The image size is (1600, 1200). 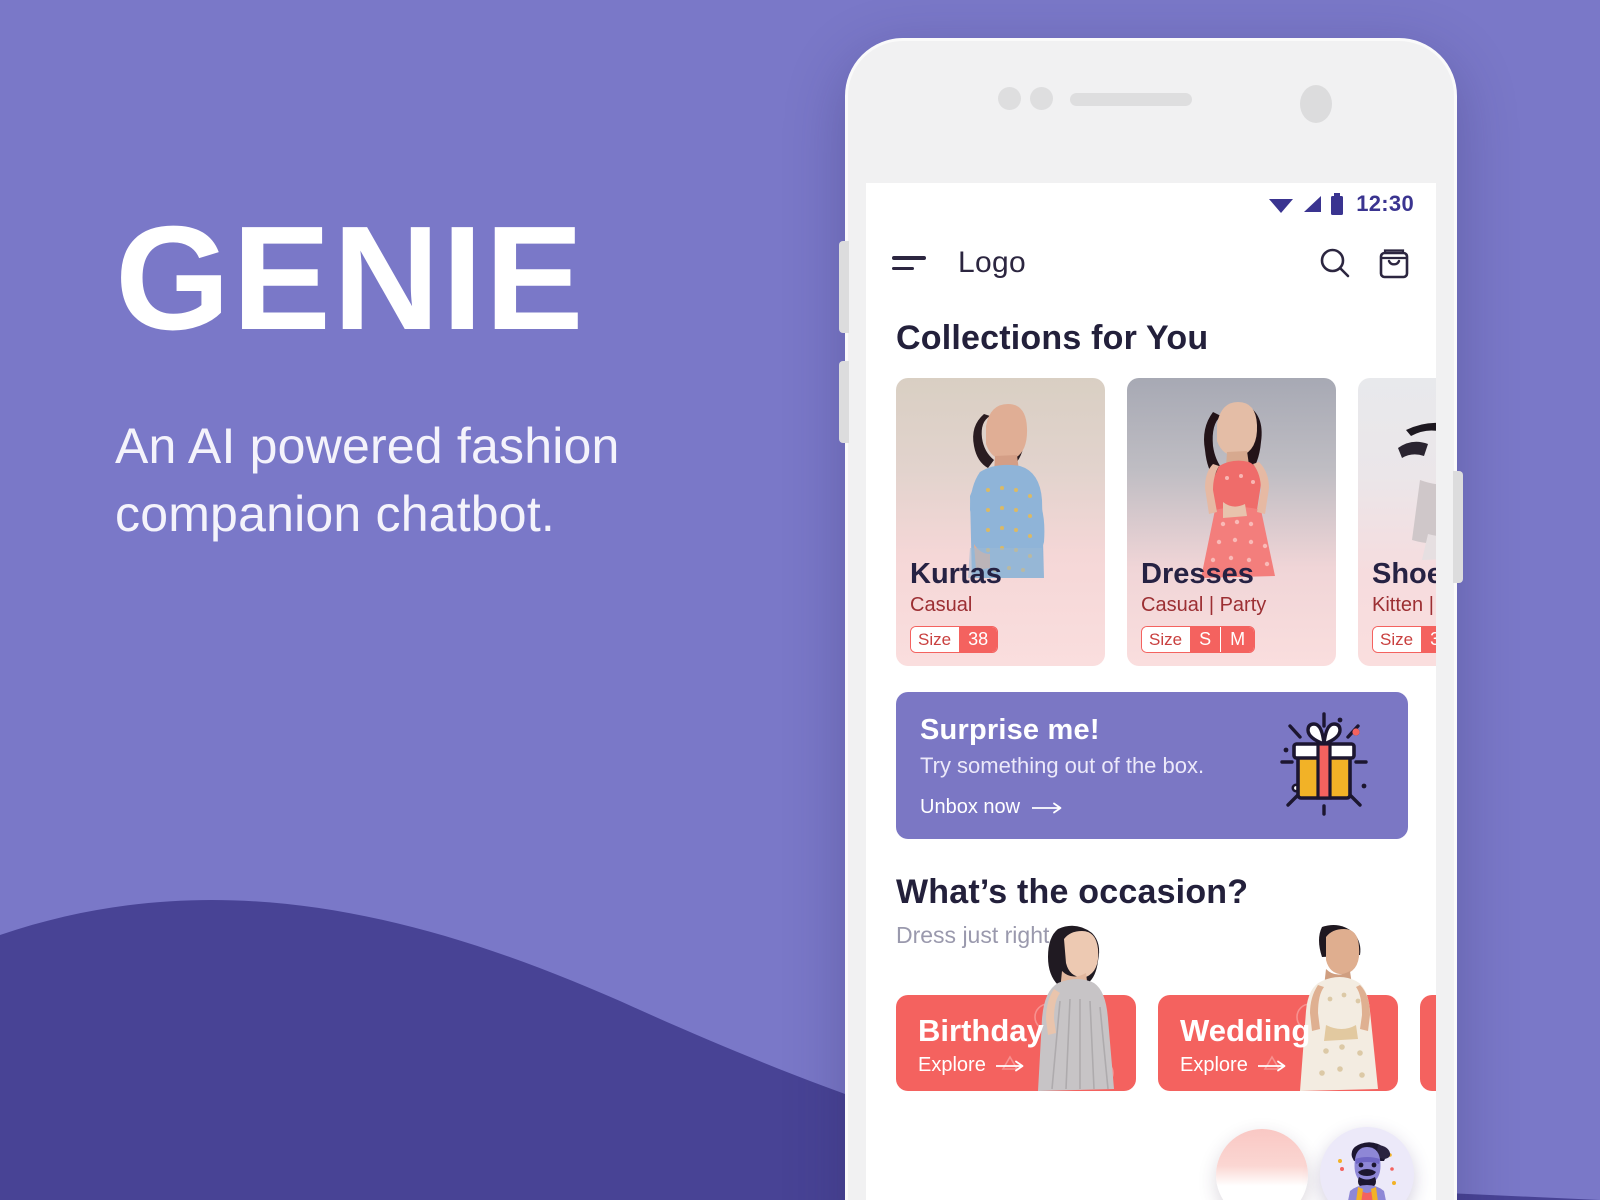 What do you see at coordinates (1205, 639) in the screenshot?
I see `size-value: S` at bounding box center [1205, 639].